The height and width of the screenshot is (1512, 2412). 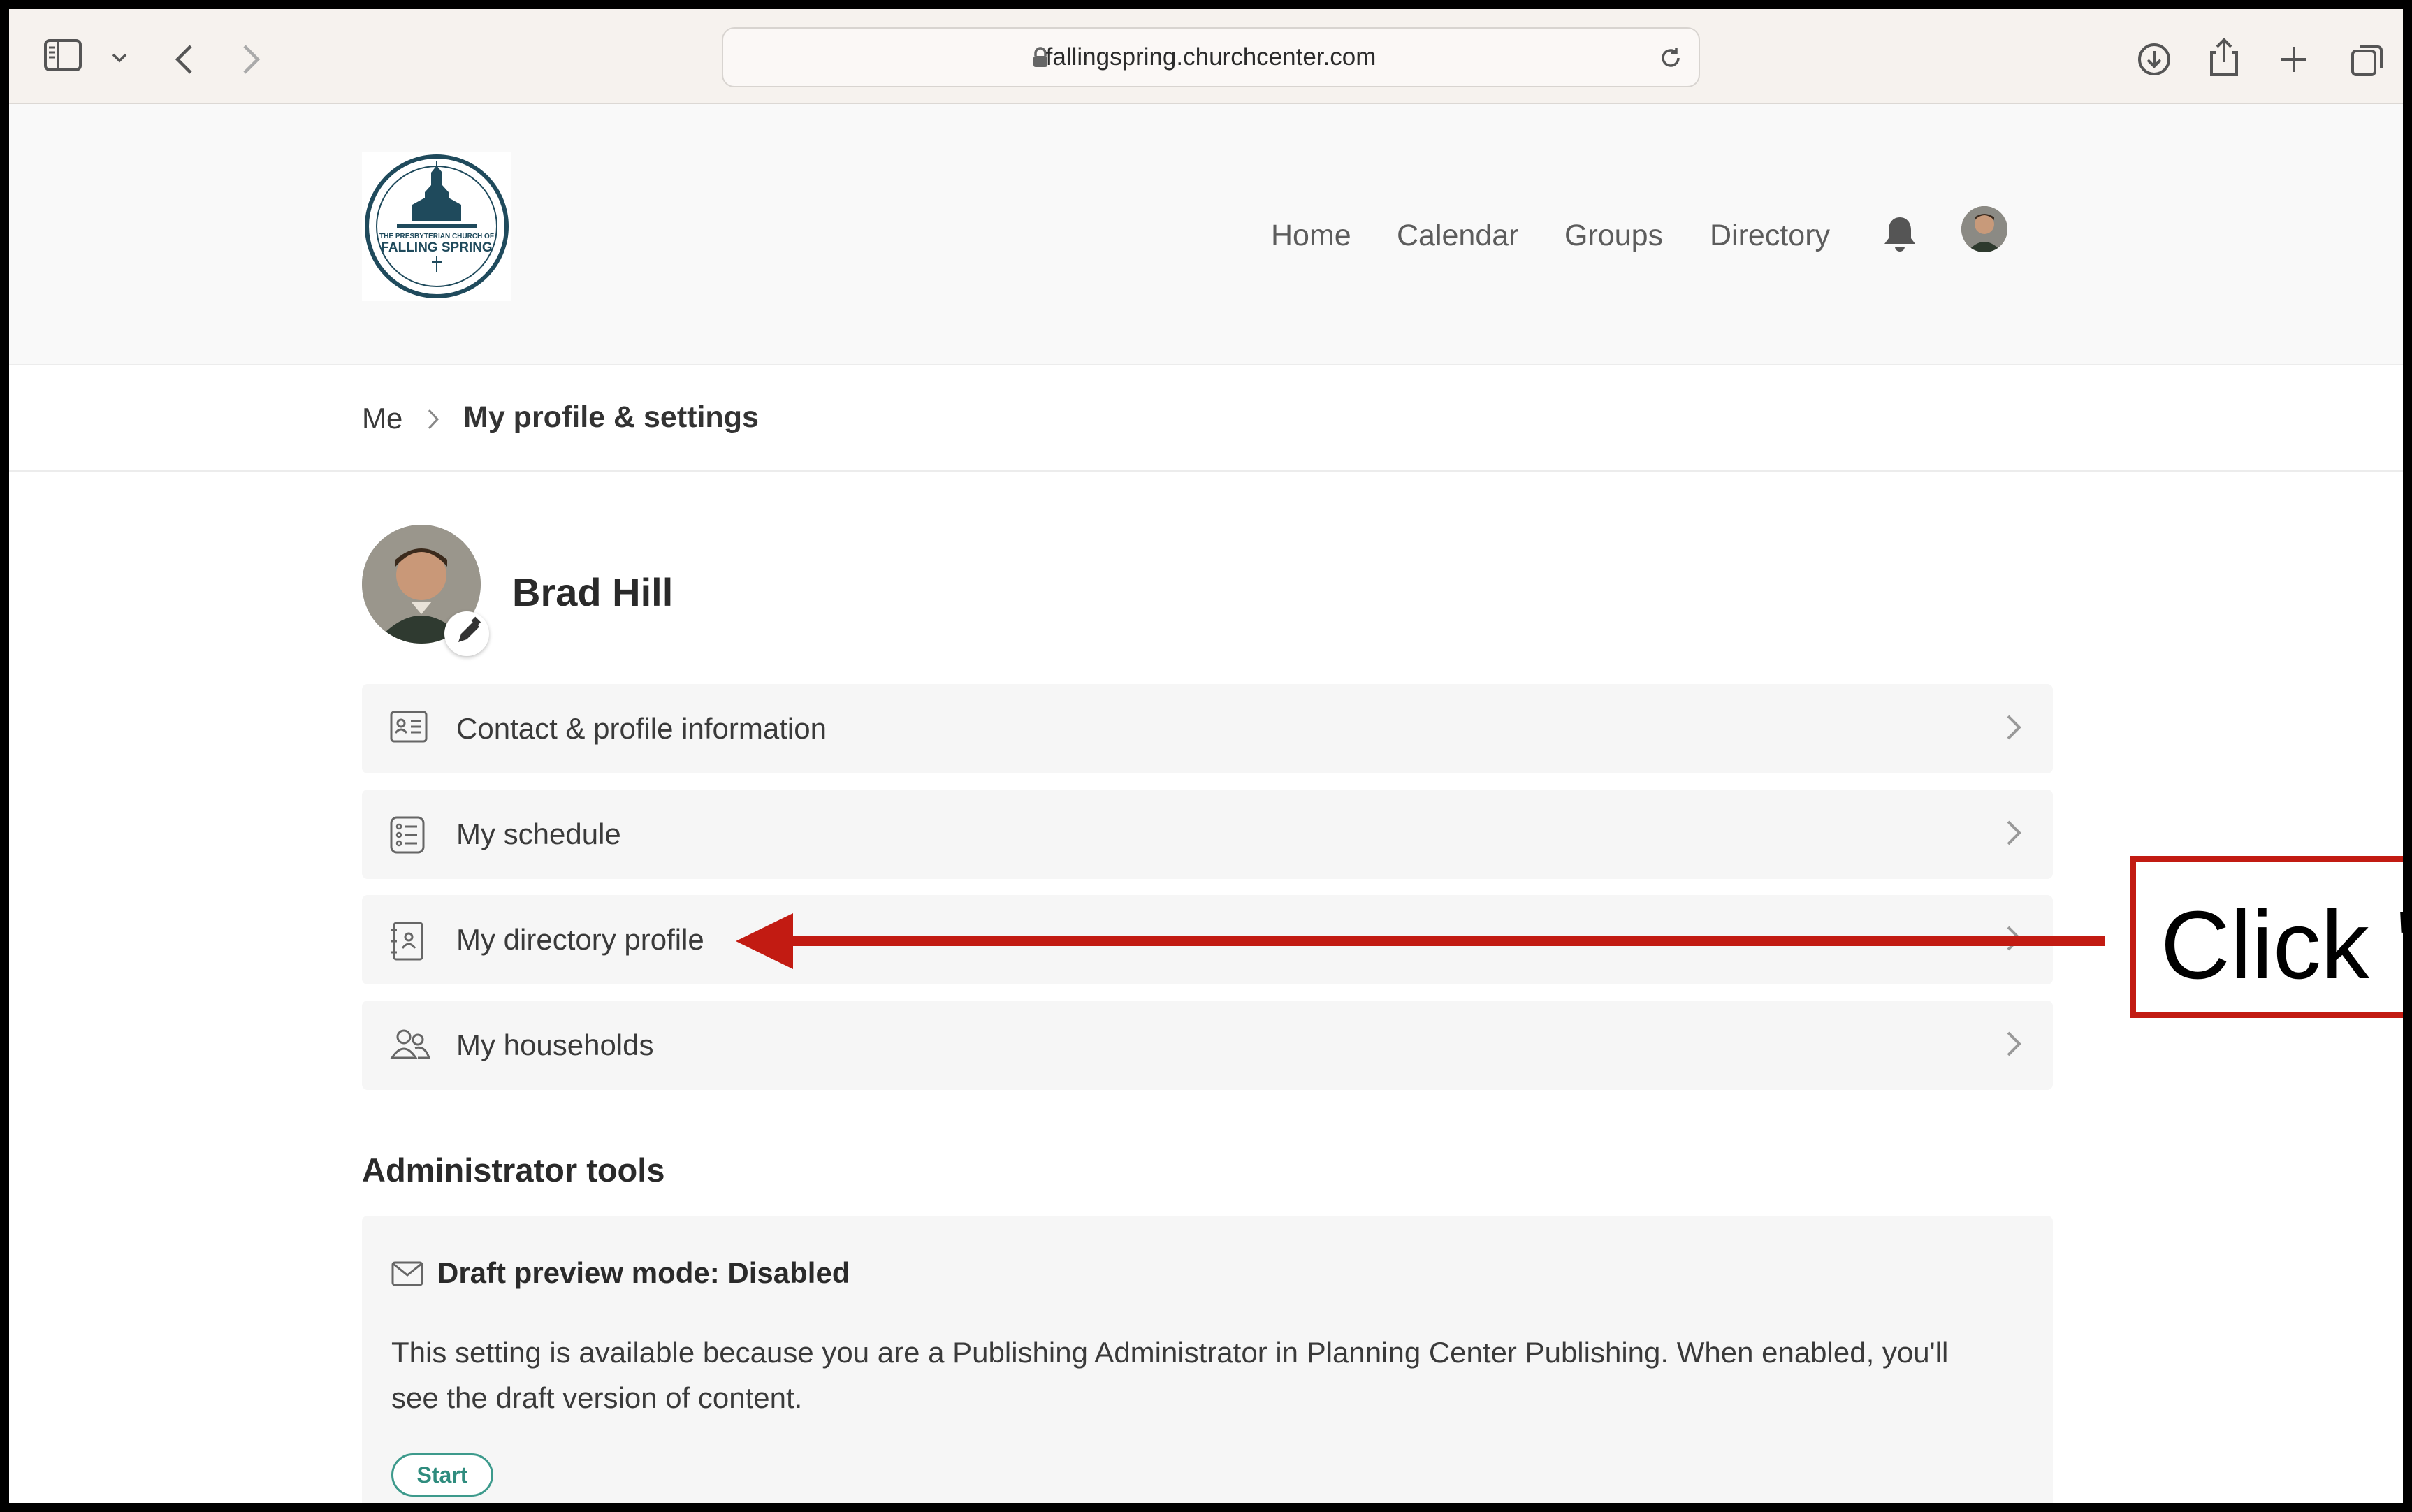 What do you see at coordinates (643, 1272) in the screenshot?
I see `draft-preview-title: Draft preview mode: Disabled` at bounding box center [643, 1272].